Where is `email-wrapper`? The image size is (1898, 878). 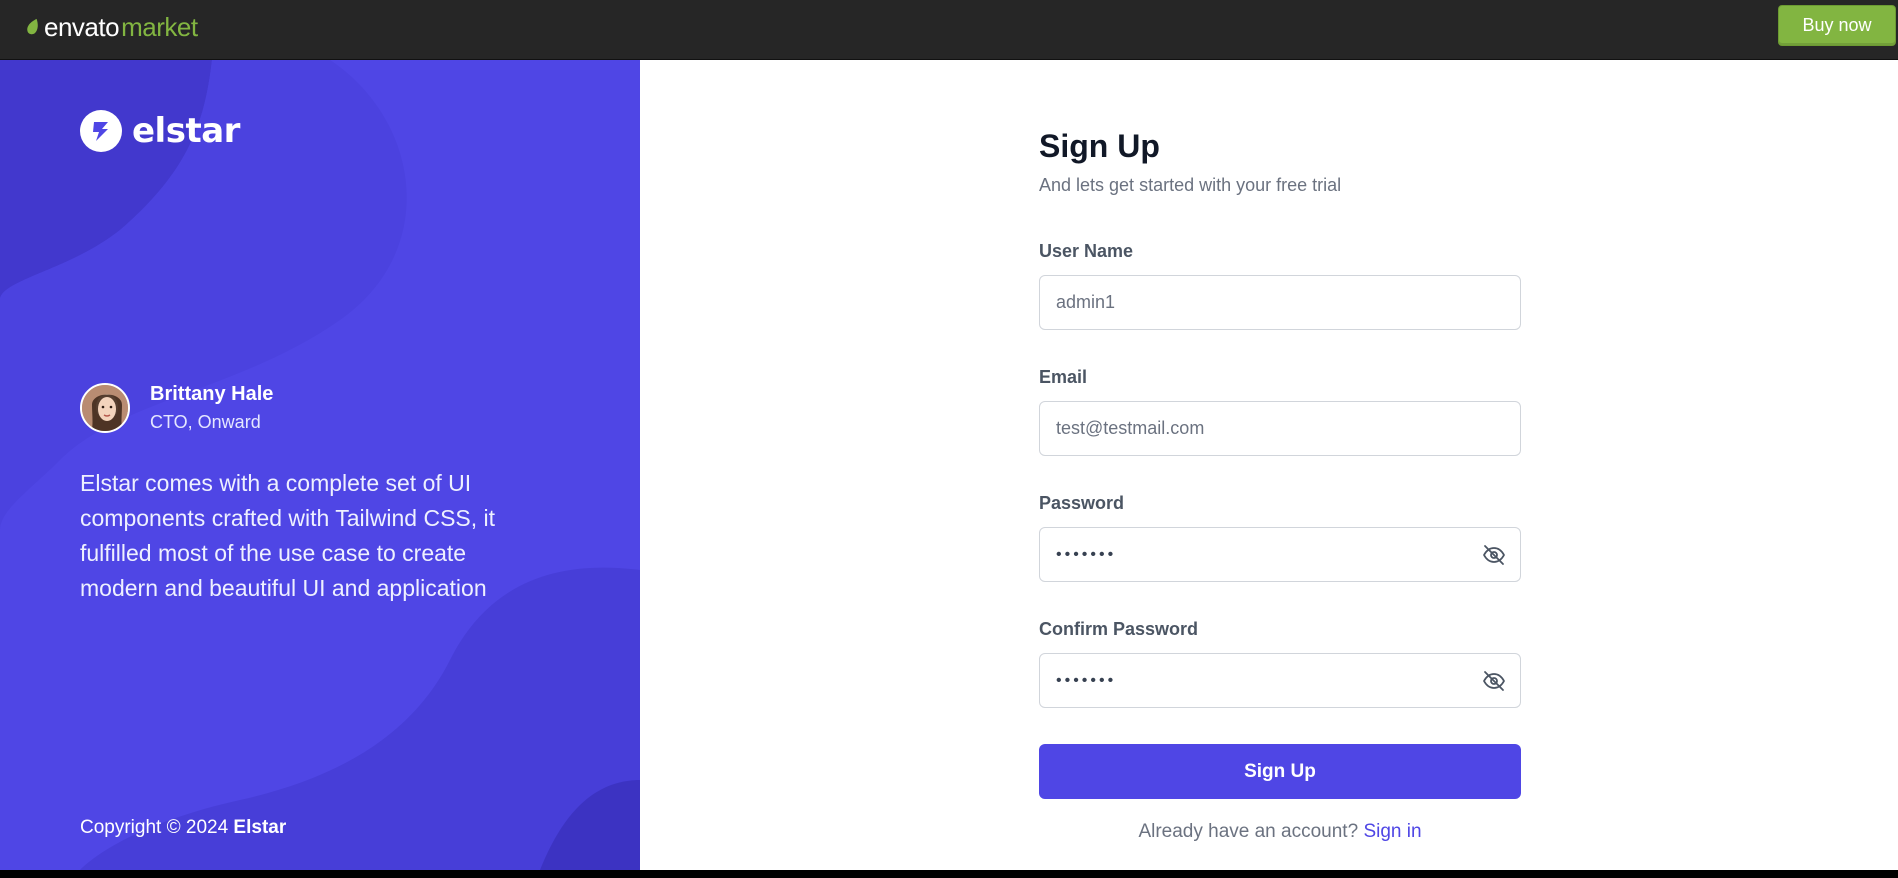
email-wrapper is located at coordinates (1280, 428).